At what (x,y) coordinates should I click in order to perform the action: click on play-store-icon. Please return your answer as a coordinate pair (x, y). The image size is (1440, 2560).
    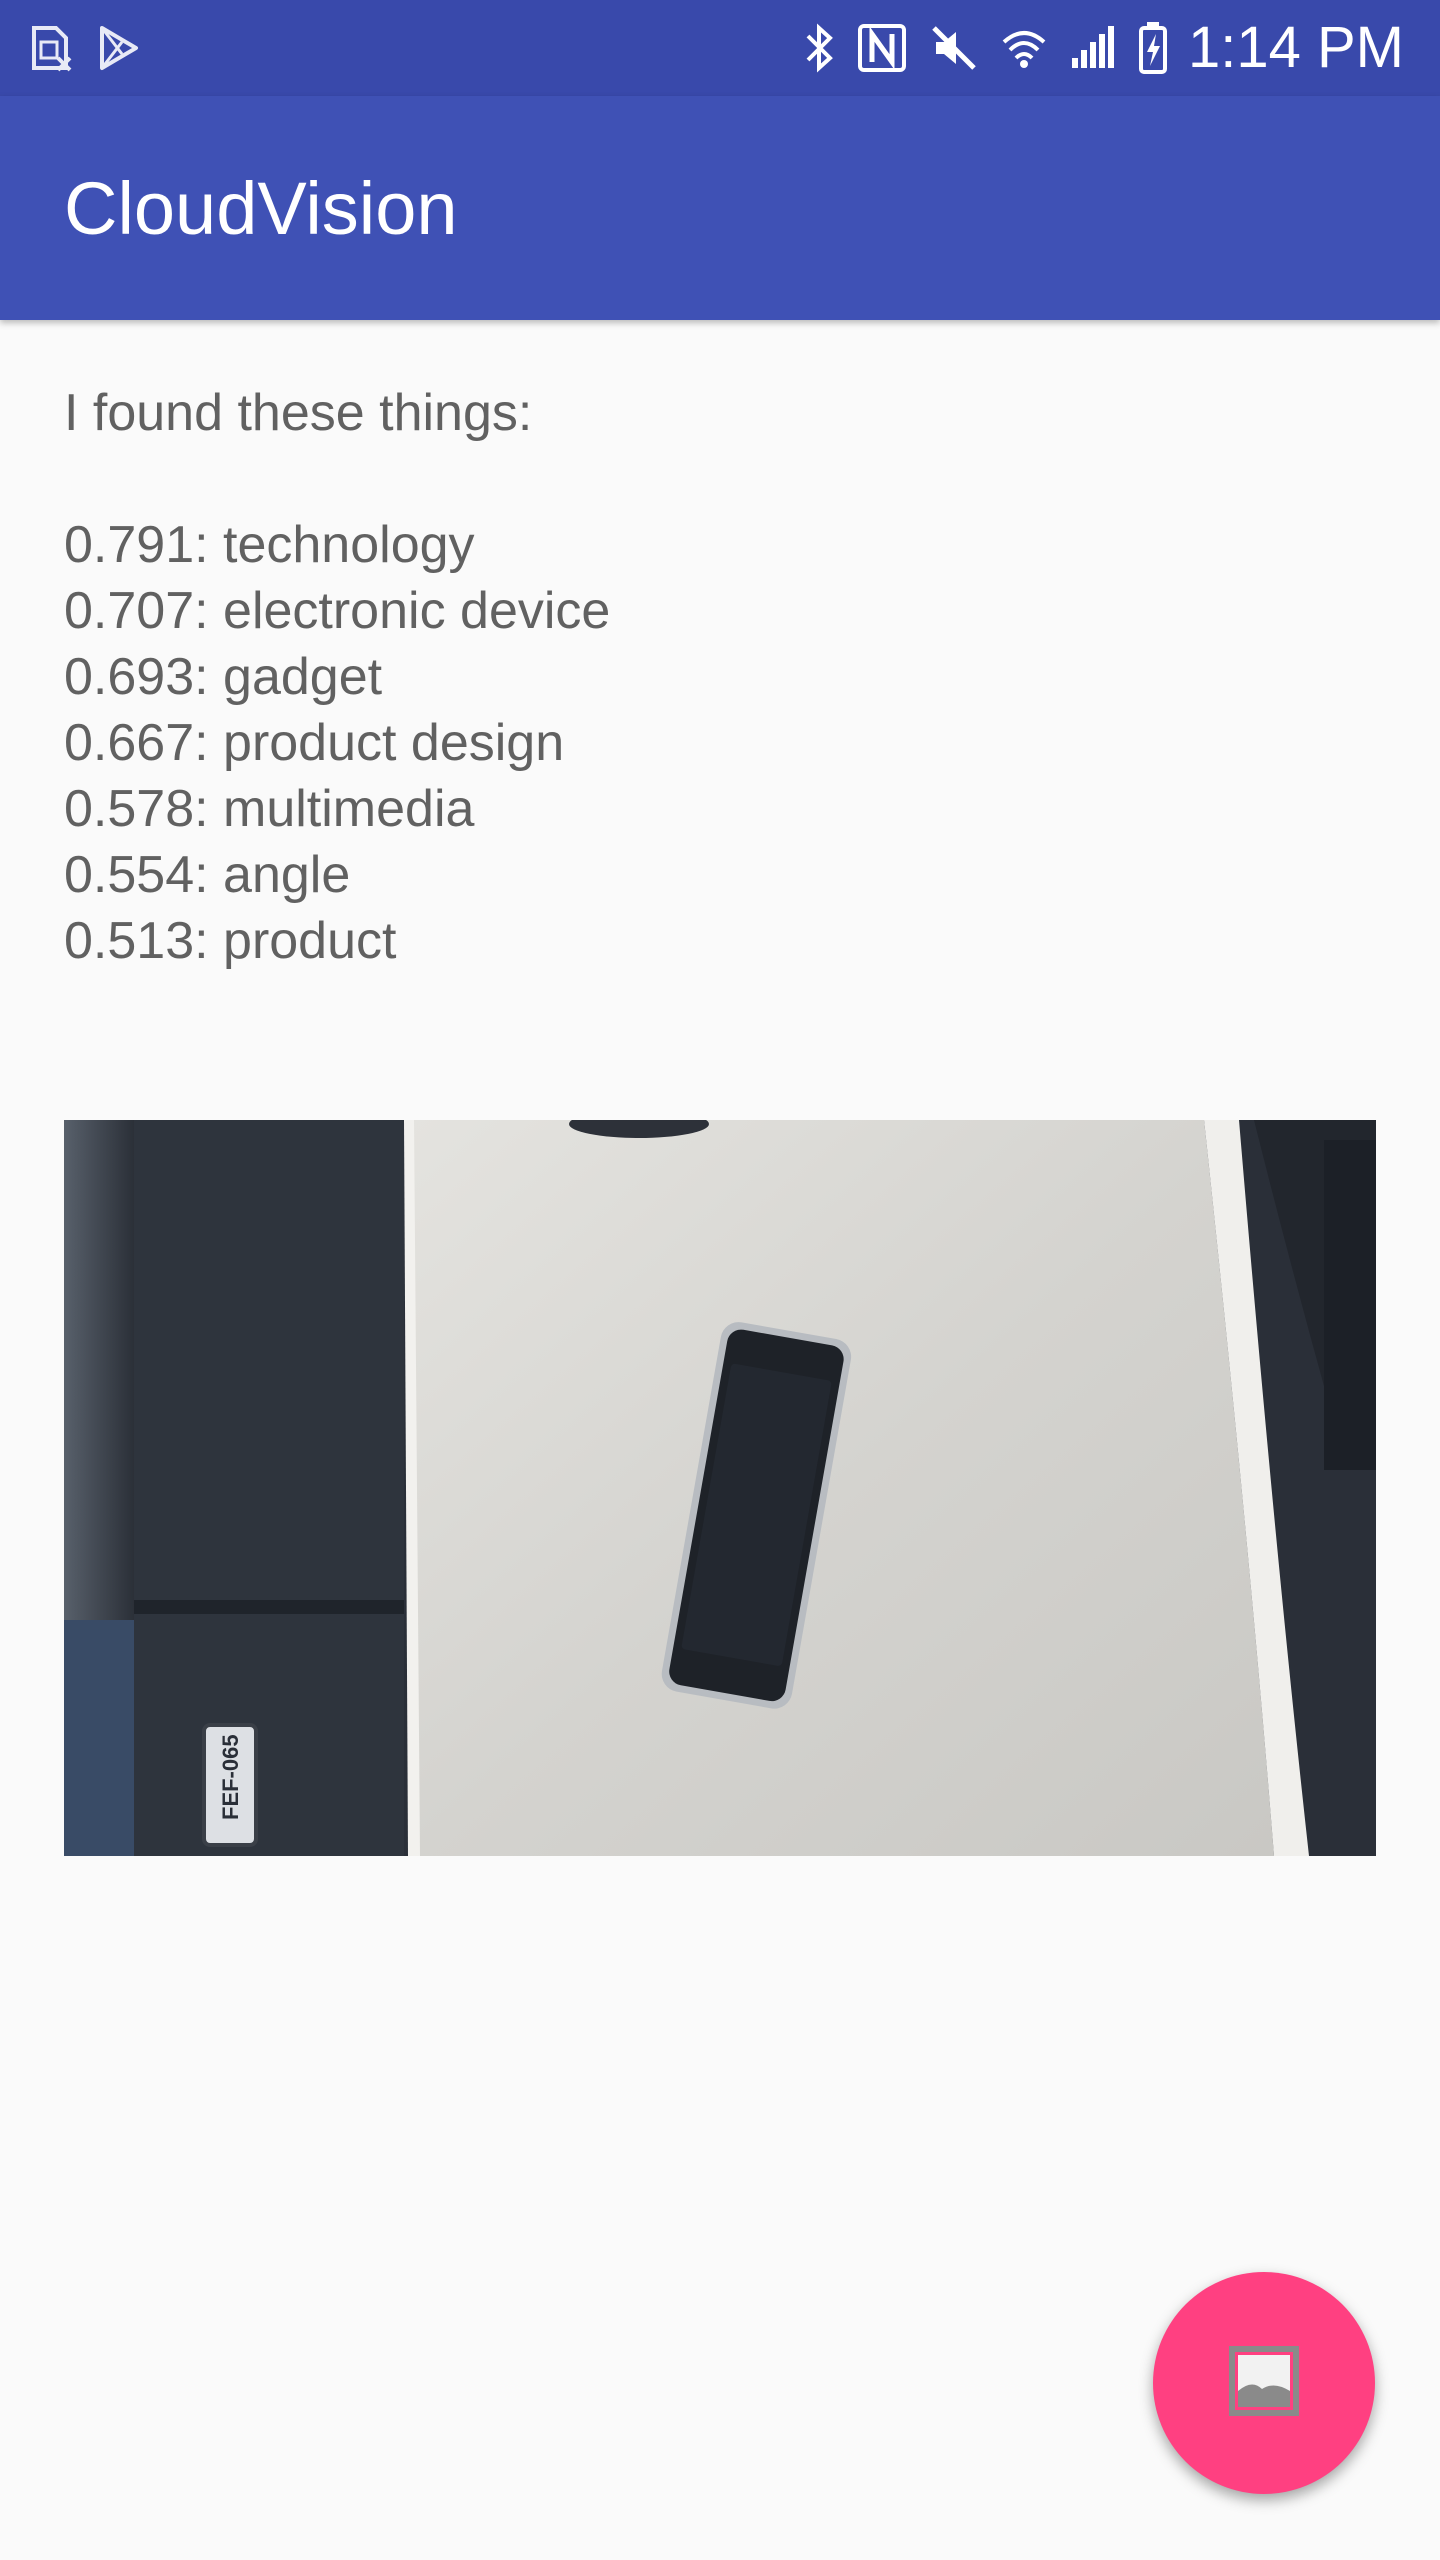
    Looking at the image, I should click on (119, 48).